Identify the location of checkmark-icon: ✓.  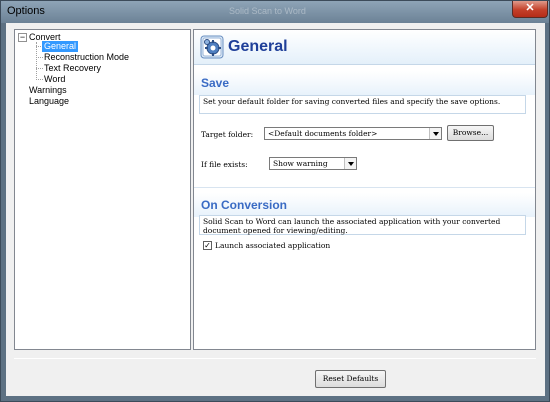
(207, 245).